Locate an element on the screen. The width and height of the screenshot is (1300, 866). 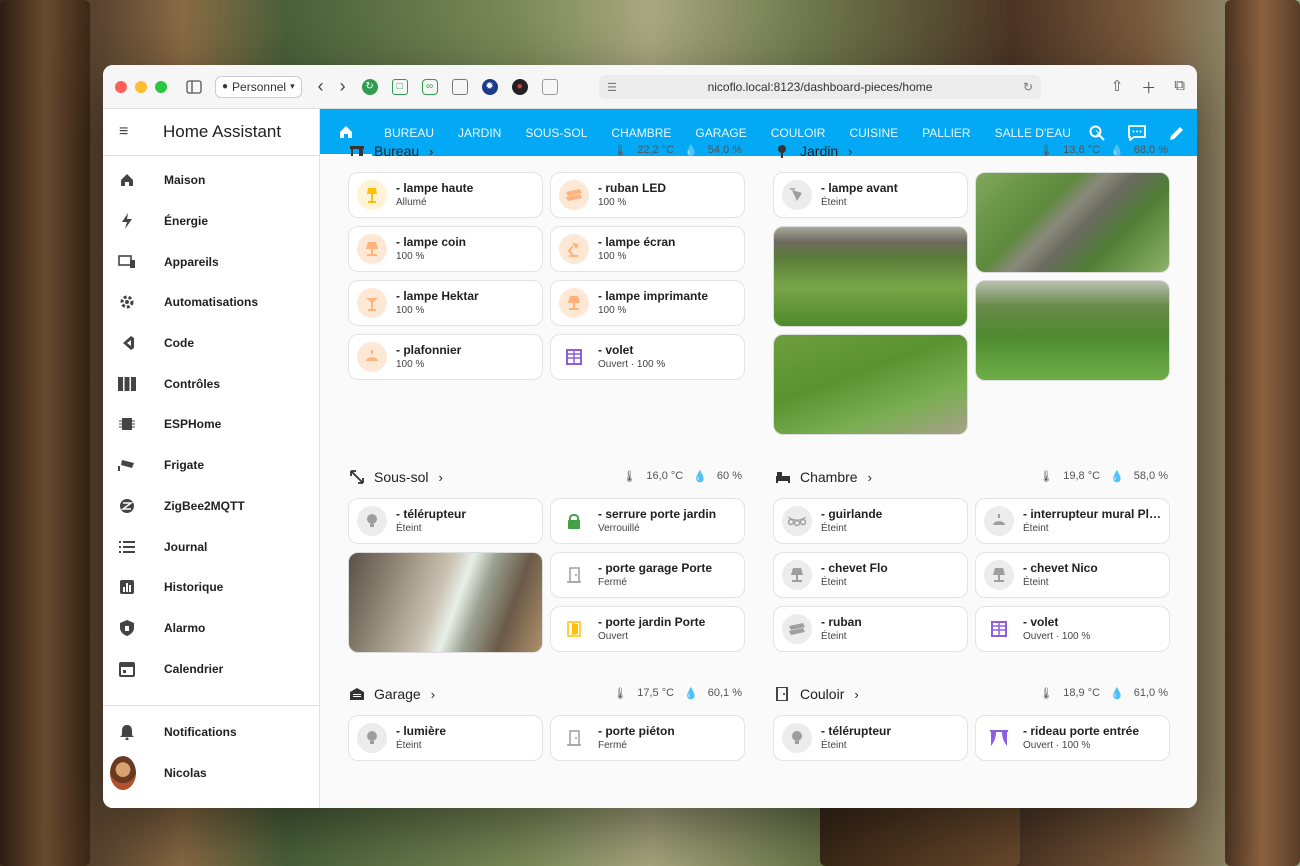
sidebar-item-controles: Contrôles is located at coordinates (211, 383).